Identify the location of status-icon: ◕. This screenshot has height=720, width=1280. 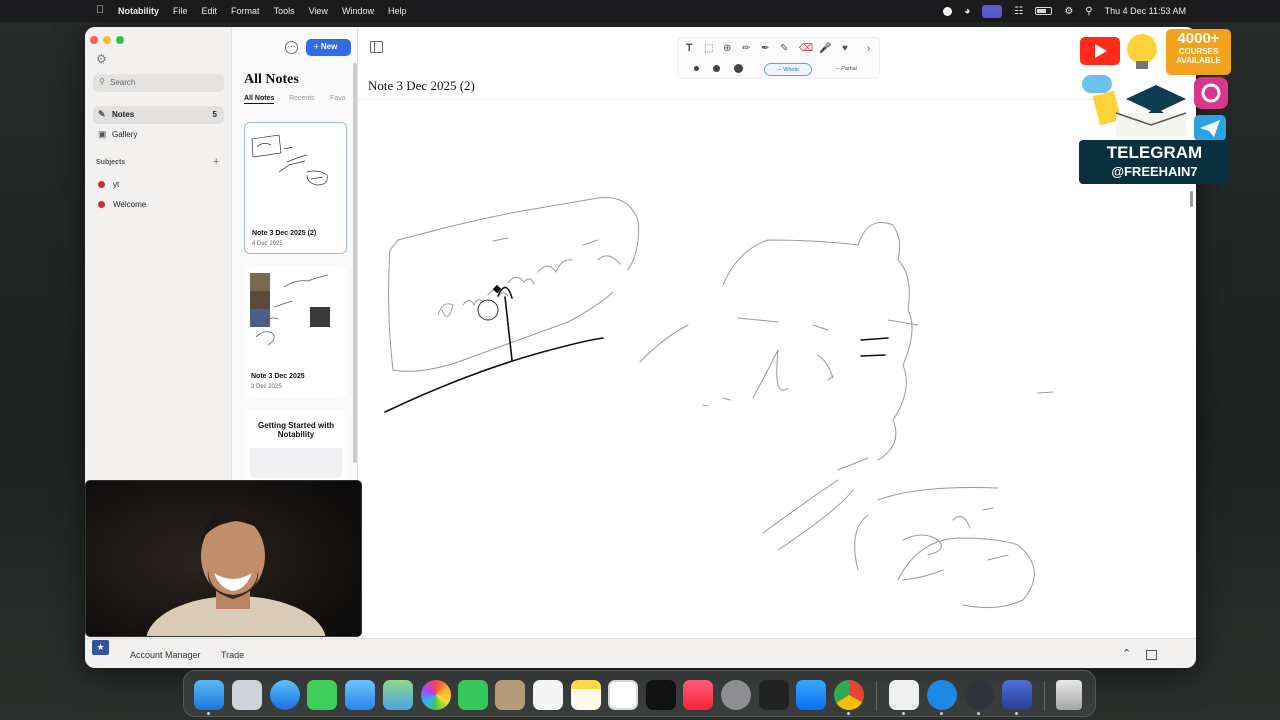
(967, 11).